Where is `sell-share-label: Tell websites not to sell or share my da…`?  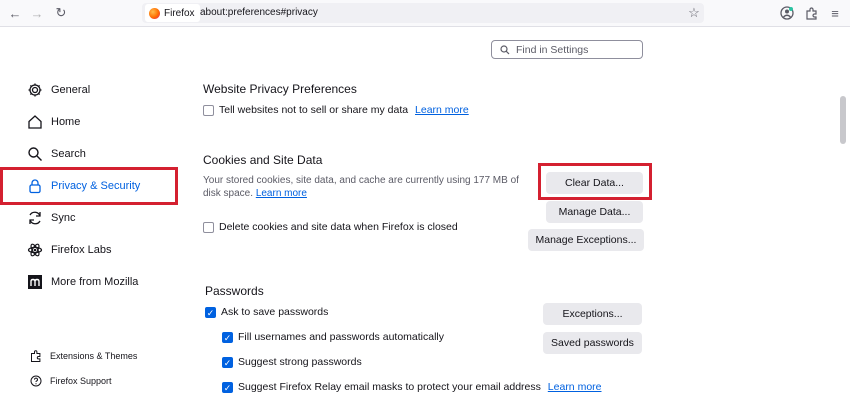 sell-share-label: Tell websites not to sell or share my da… is located at coordinates (313, 110).